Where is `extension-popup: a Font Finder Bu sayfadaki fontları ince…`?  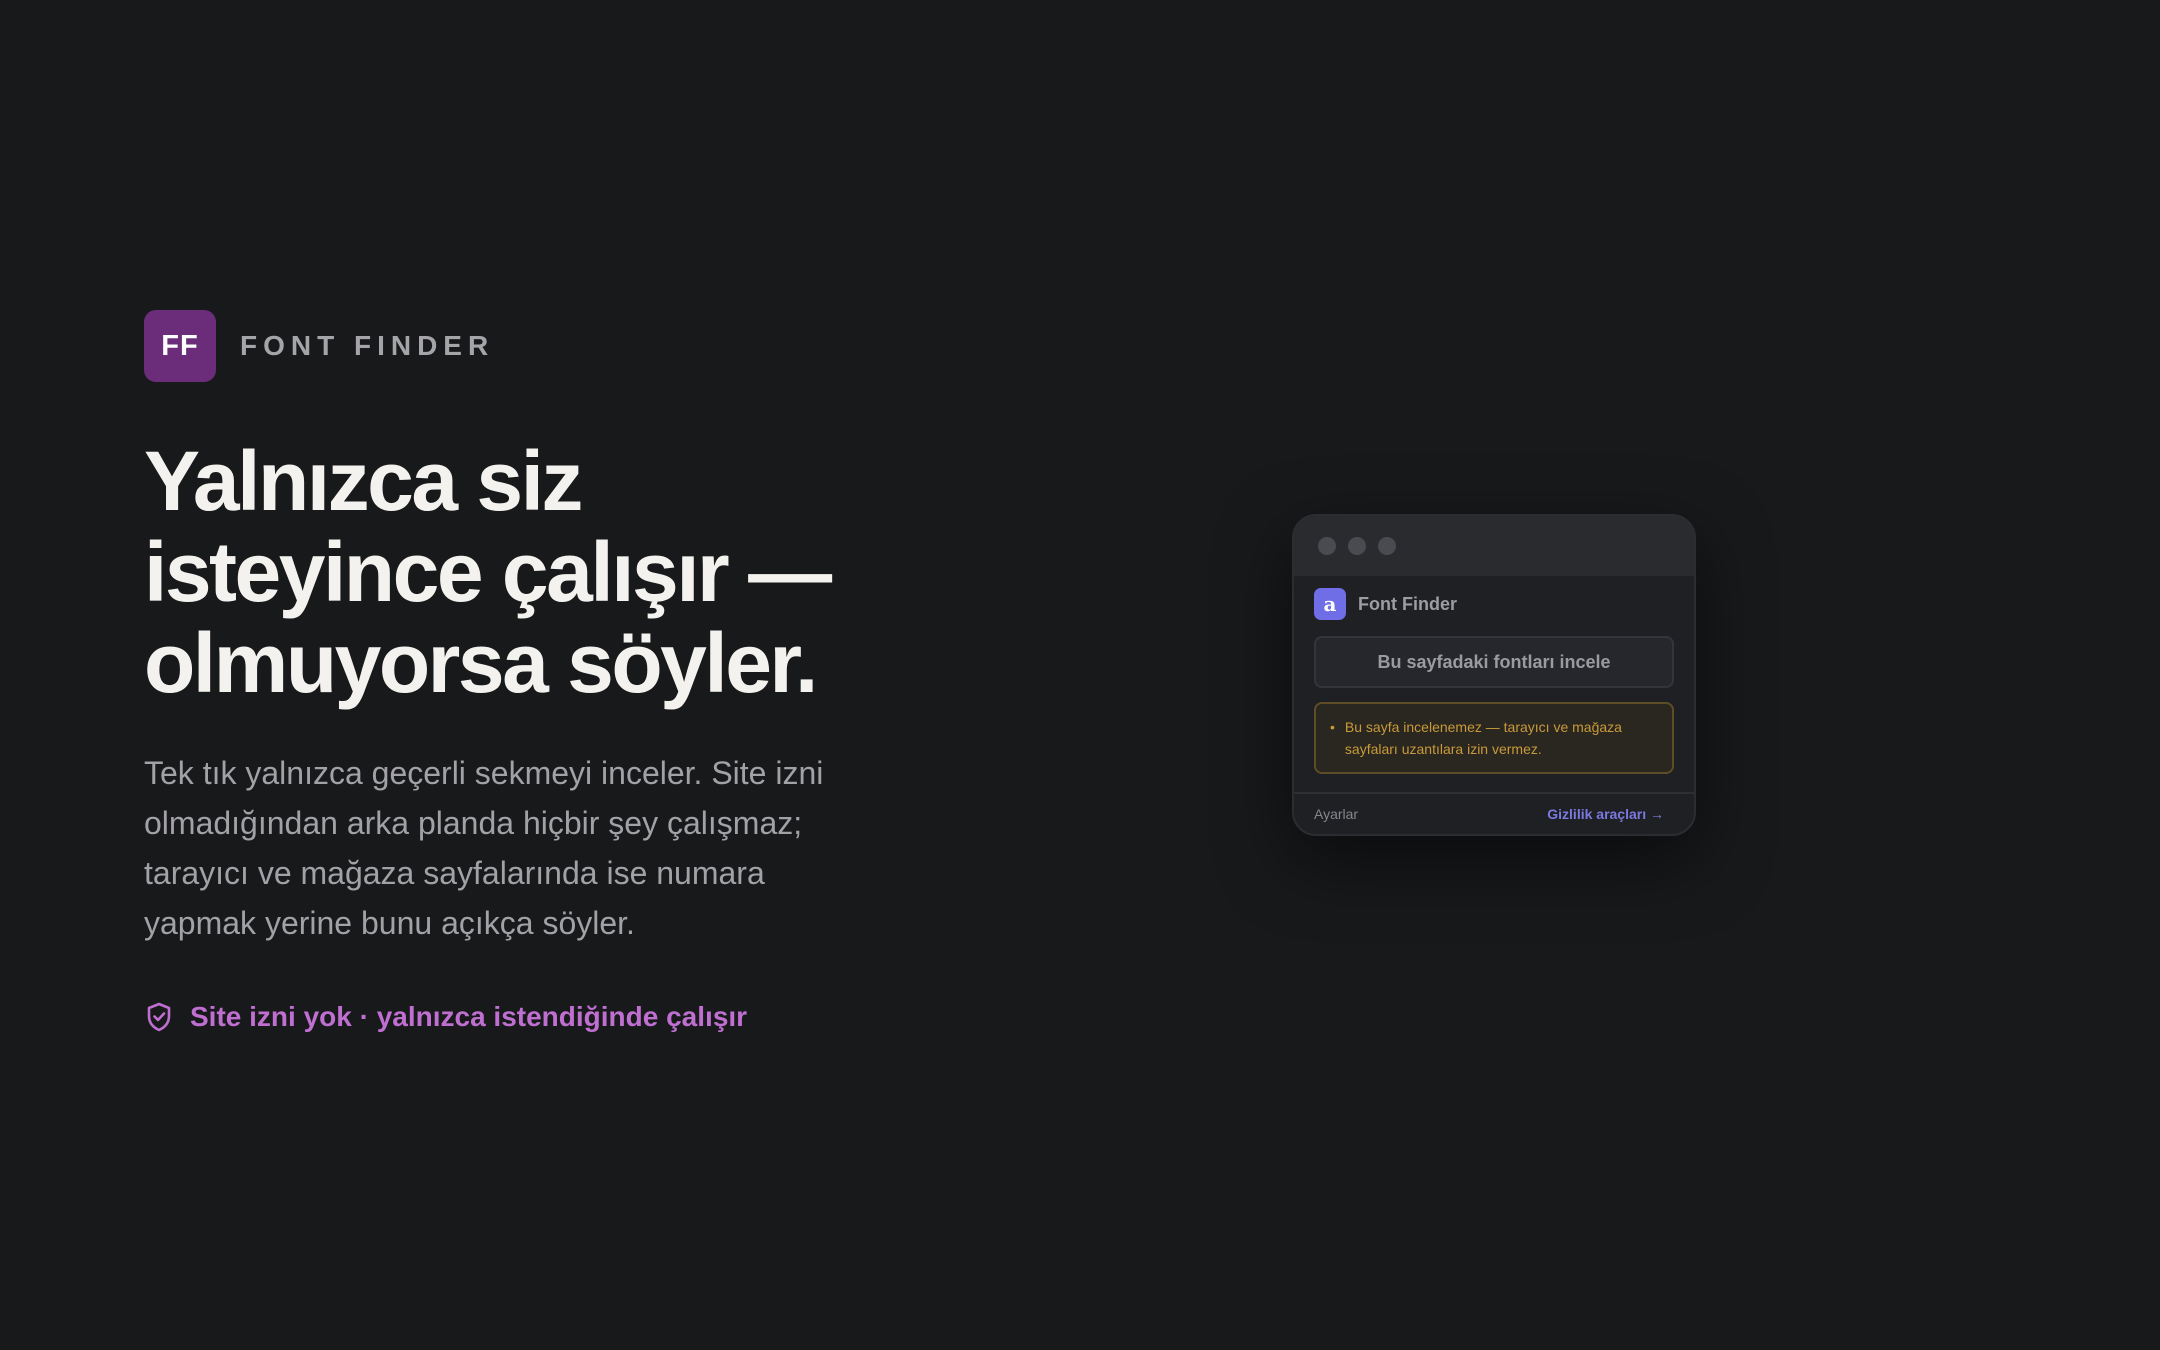
extension-popup: a Font Finder Bu sayfadaki fontları ince… is located at coordinates (1494, 675).